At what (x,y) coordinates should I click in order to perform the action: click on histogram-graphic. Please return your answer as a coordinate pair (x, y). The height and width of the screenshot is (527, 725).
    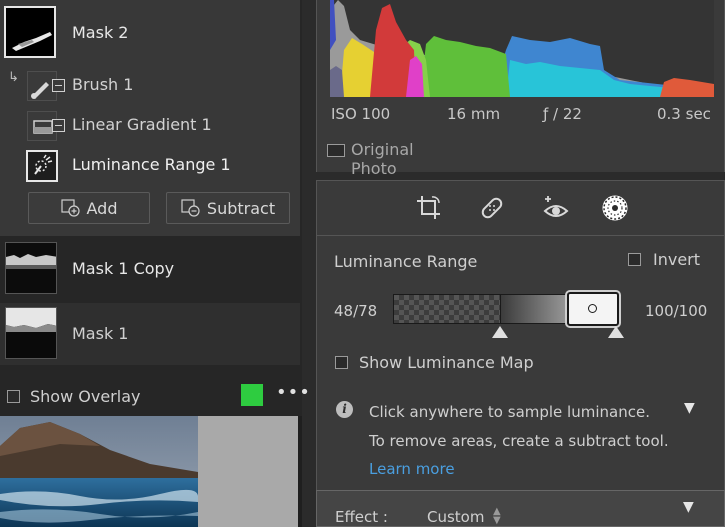
    Looking at the image, I should click on (522, 48).